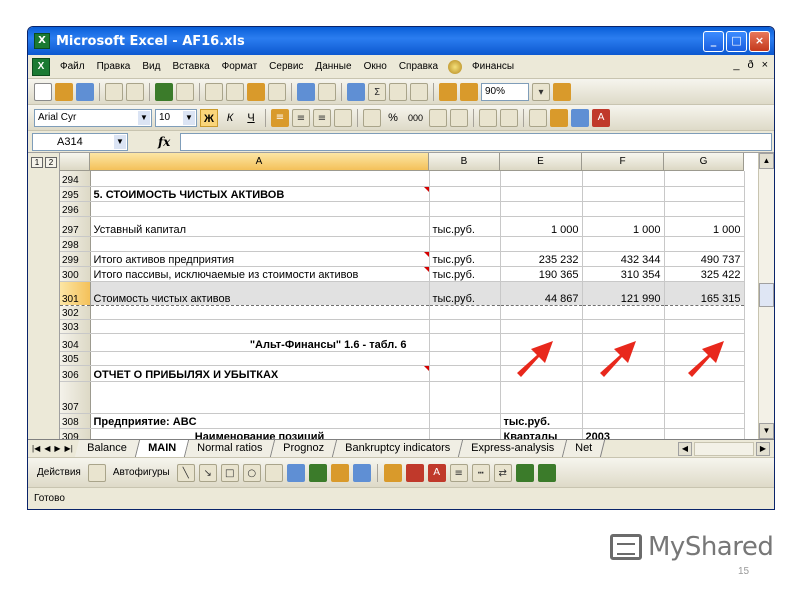  What do you see at coordinates (214, 91) in the screenshot?
I see `cut-icon` at bounding box center [214, 91].